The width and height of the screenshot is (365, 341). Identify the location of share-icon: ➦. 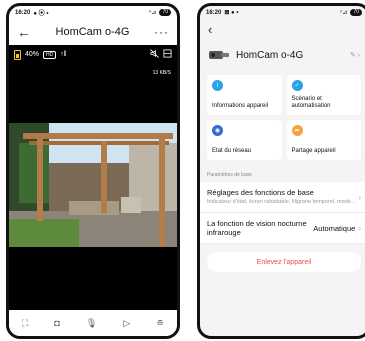
(297, 130).